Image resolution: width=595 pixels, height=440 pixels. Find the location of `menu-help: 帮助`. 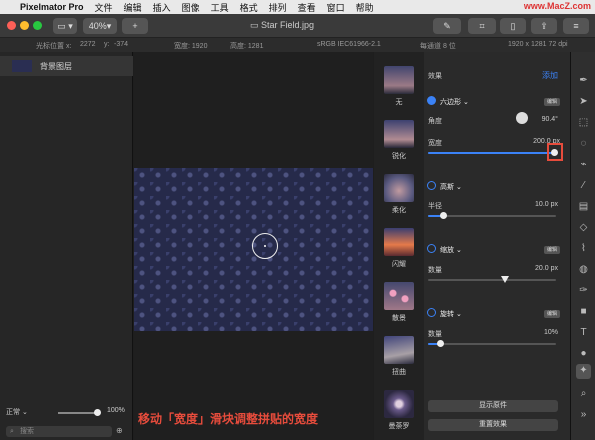

menu-help: 帮助 is located at coordinates (365, 7).